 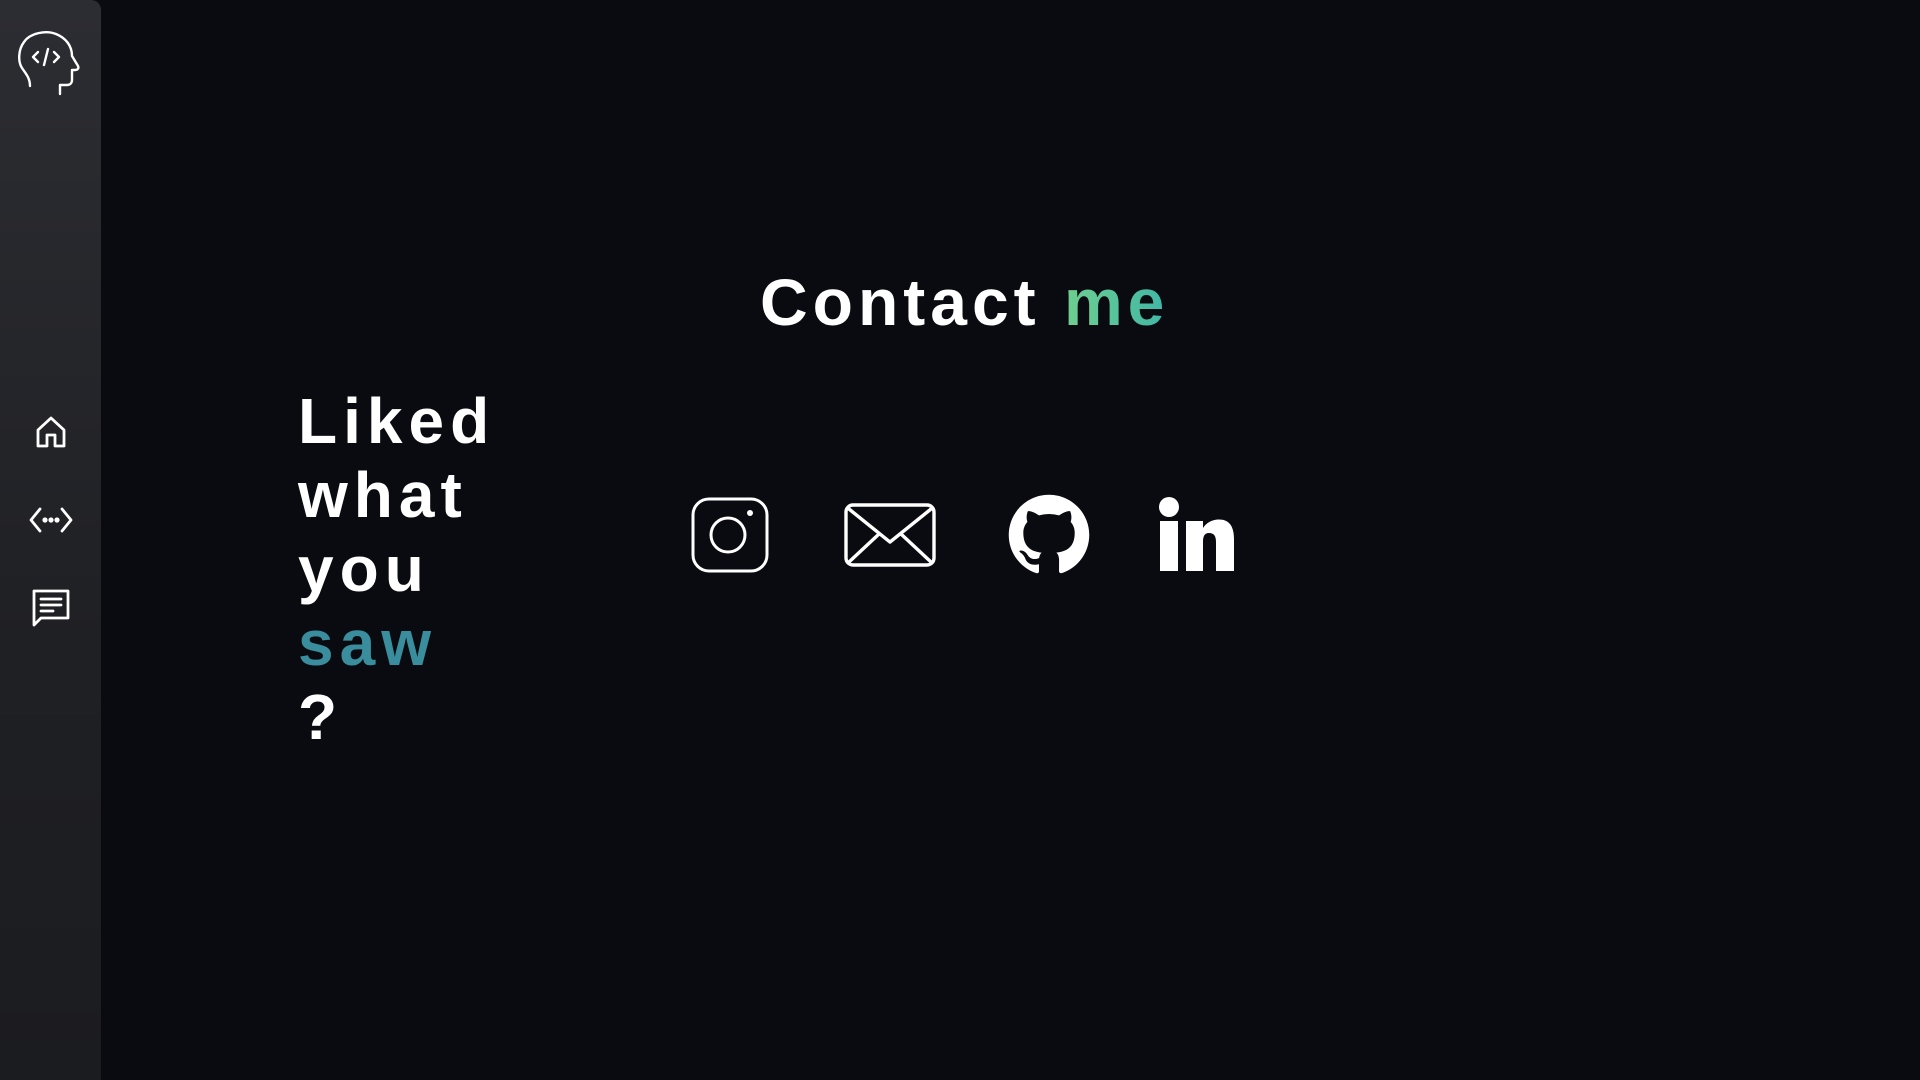 I want to click on title-accent: me, so click(x=1117, y=302).